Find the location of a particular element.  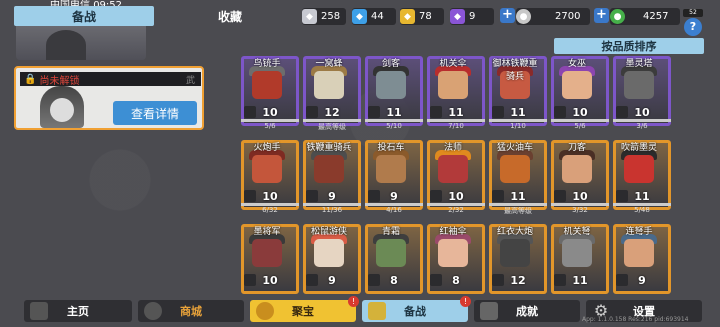

hero-card: 火炮手 10 6/32 is located at coordinates (270, 180).